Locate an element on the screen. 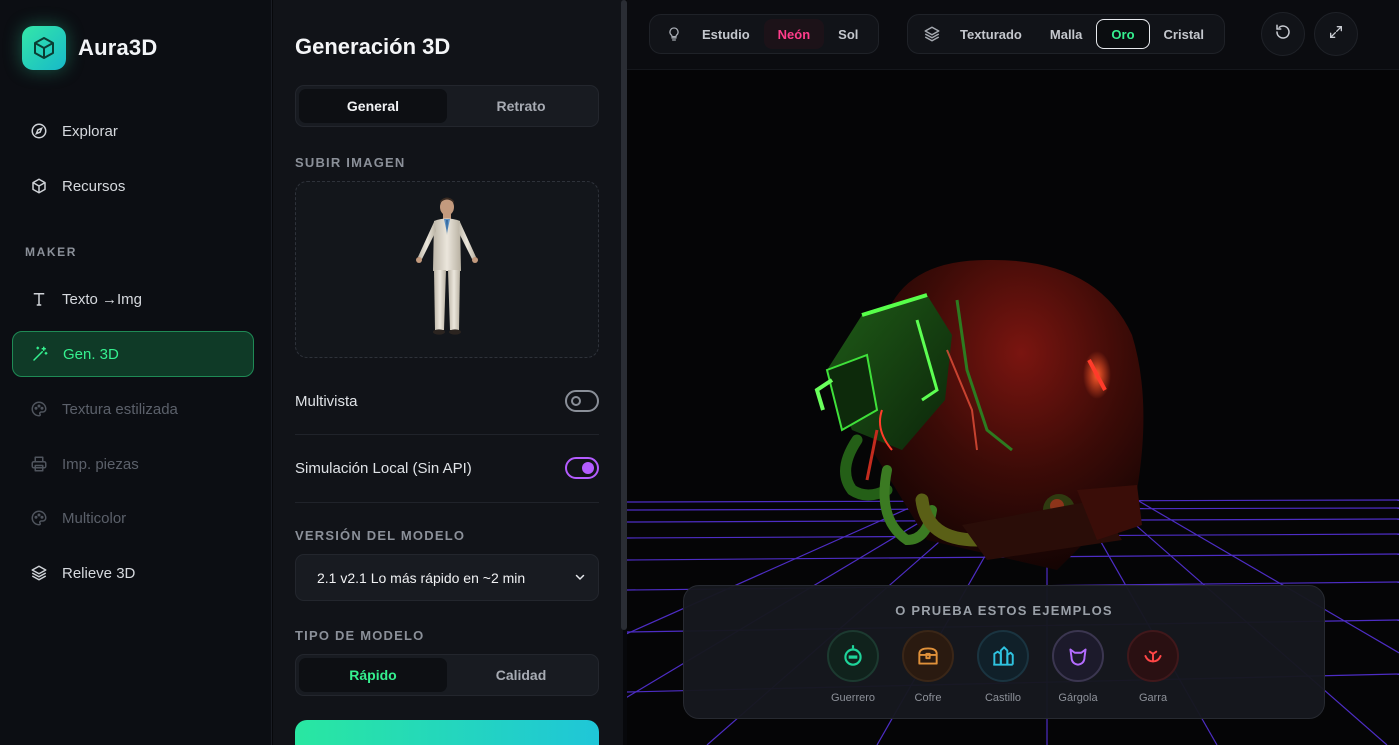  reset-view-button is located at coordinates (1283, 34).